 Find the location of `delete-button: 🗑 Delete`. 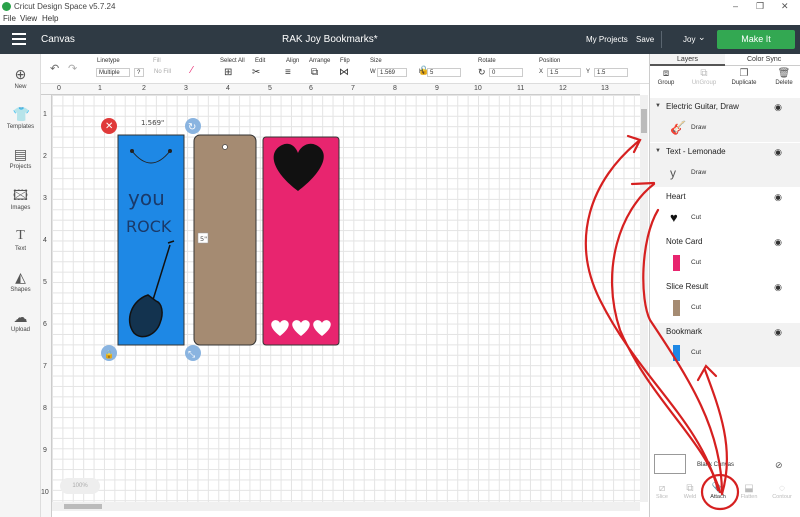

delete-button: 🗑 Delete is located at coordinates (783, 77).